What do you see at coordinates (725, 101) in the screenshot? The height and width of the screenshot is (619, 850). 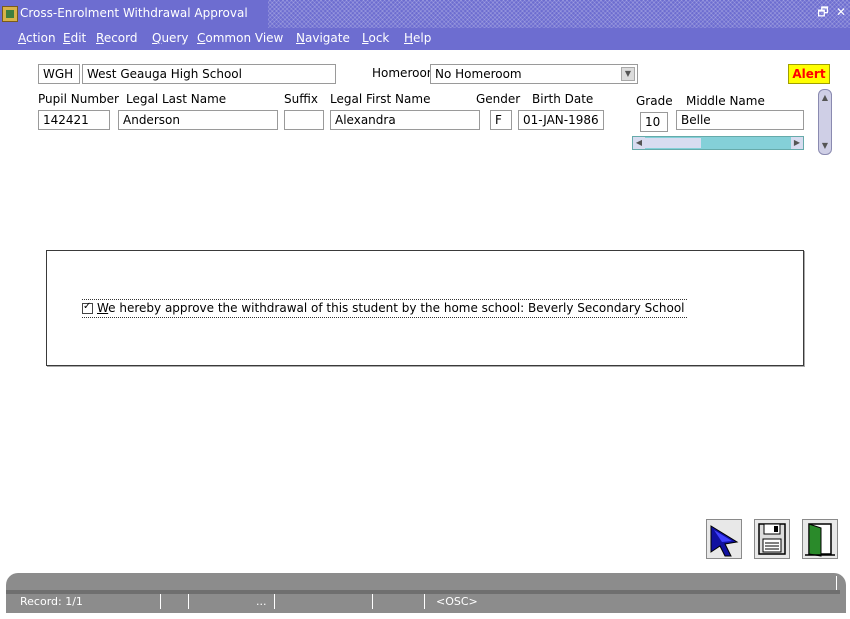 I see `middle-name-label: Middle Name` at bounding box center [725, 101].